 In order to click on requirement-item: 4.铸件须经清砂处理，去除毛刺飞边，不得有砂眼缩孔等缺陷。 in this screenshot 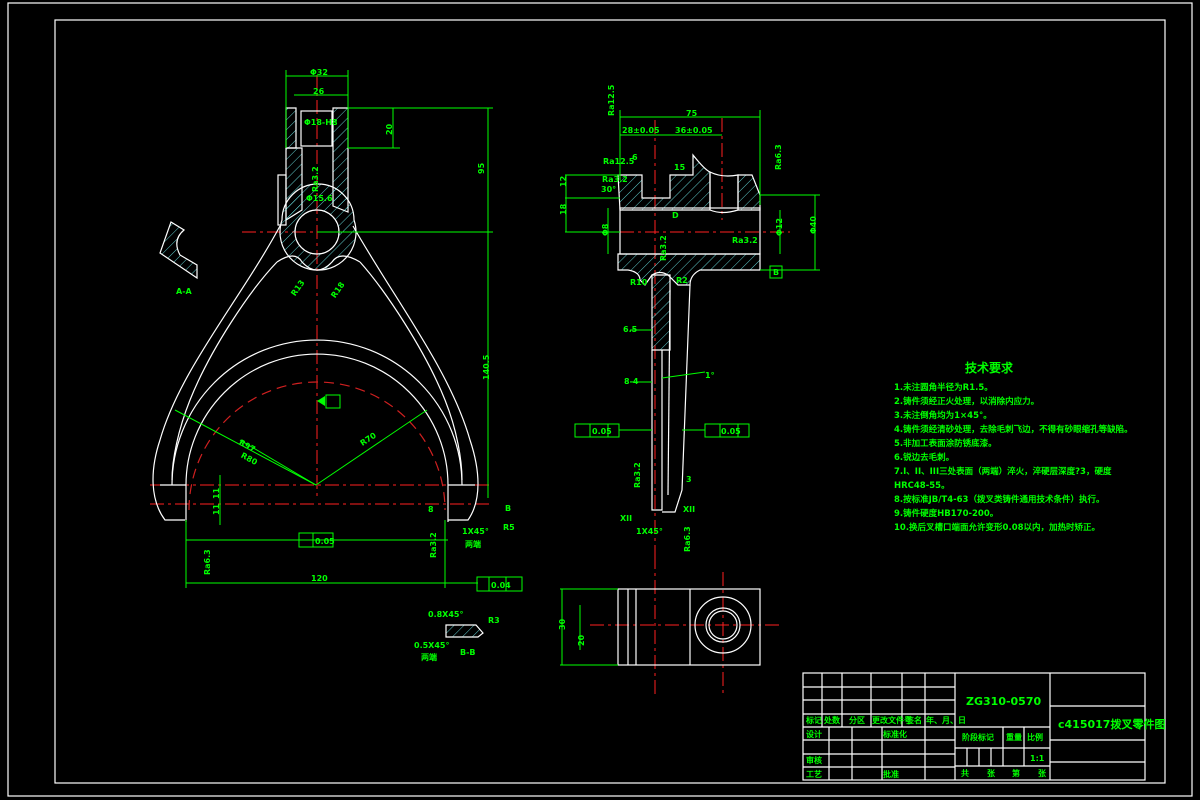, I will do `click(1013, 429)`.